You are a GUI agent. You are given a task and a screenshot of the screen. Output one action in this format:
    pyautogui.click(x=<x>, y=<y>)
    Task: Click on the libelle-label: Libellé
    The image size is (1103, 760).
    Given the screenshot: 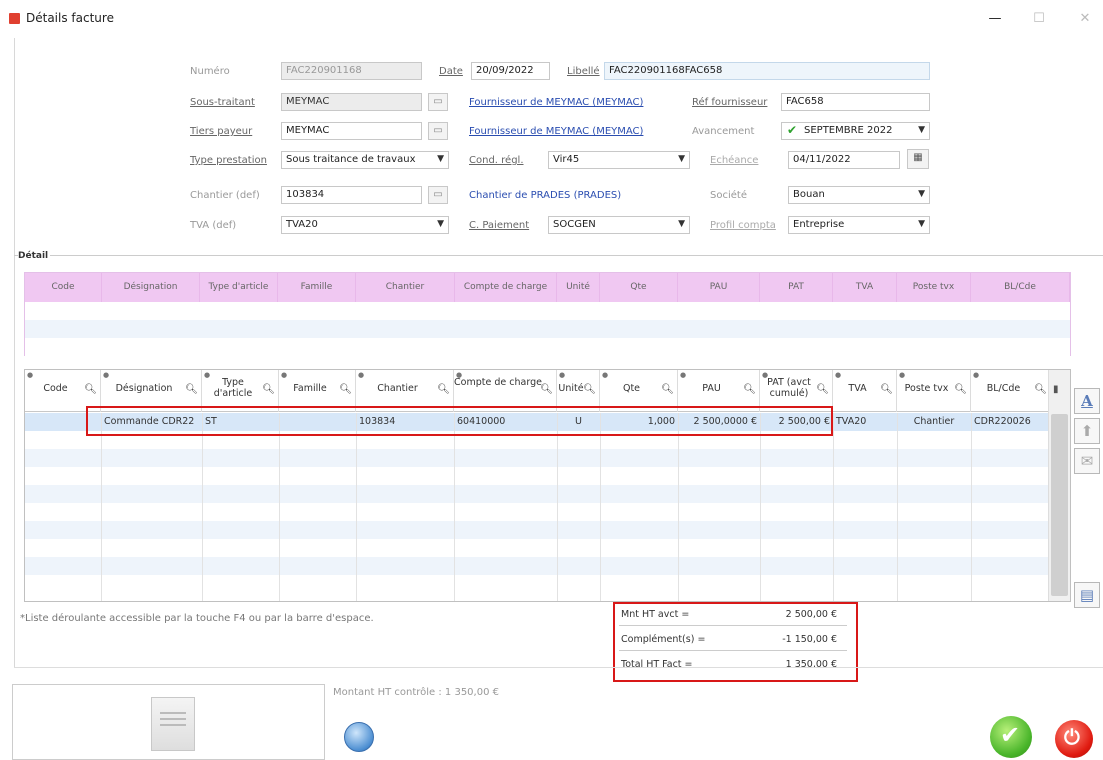 What is the action you would take?
    pyautogui.click(x=583, y=71)
    